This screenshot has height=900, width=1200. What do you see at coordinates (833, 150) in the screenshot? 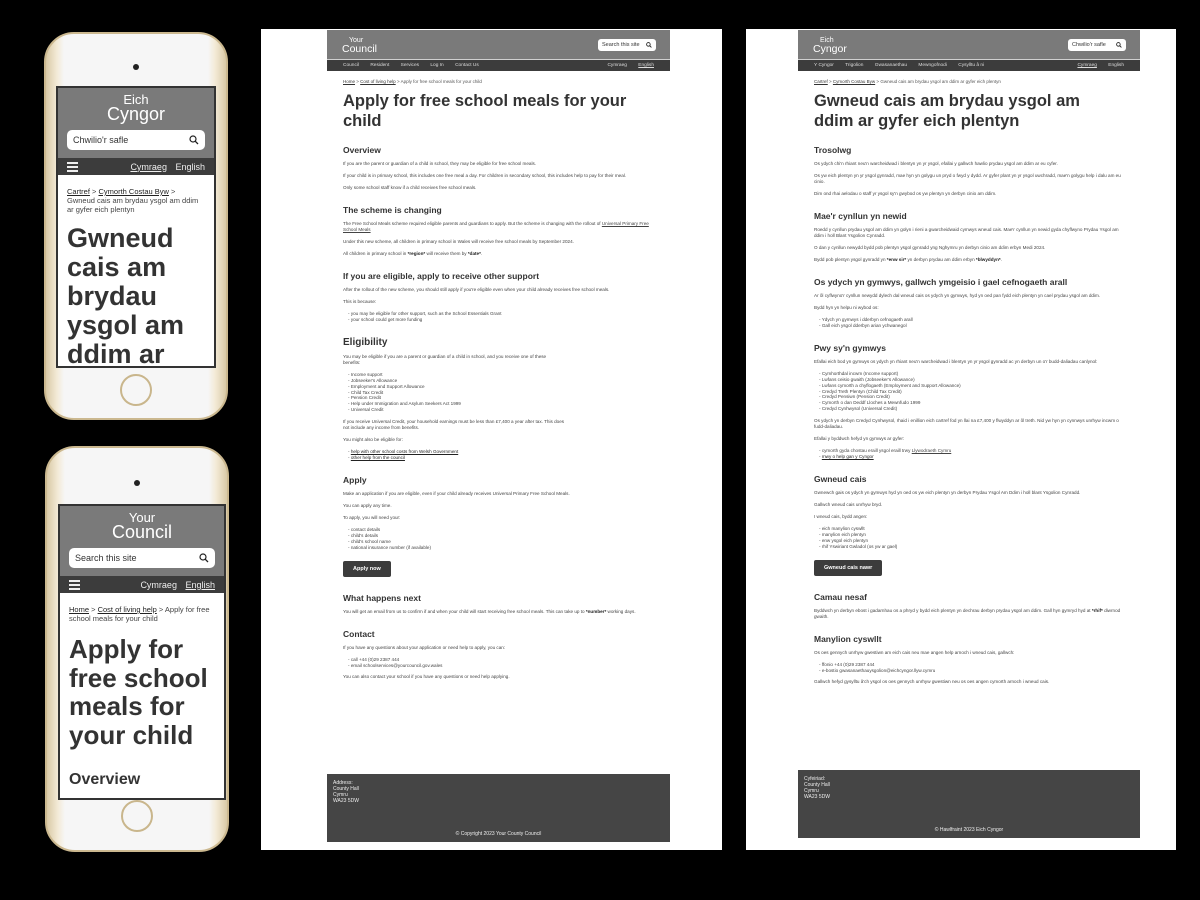
I see `section-heading: Trosolwg` at bounding box center [833, 150].